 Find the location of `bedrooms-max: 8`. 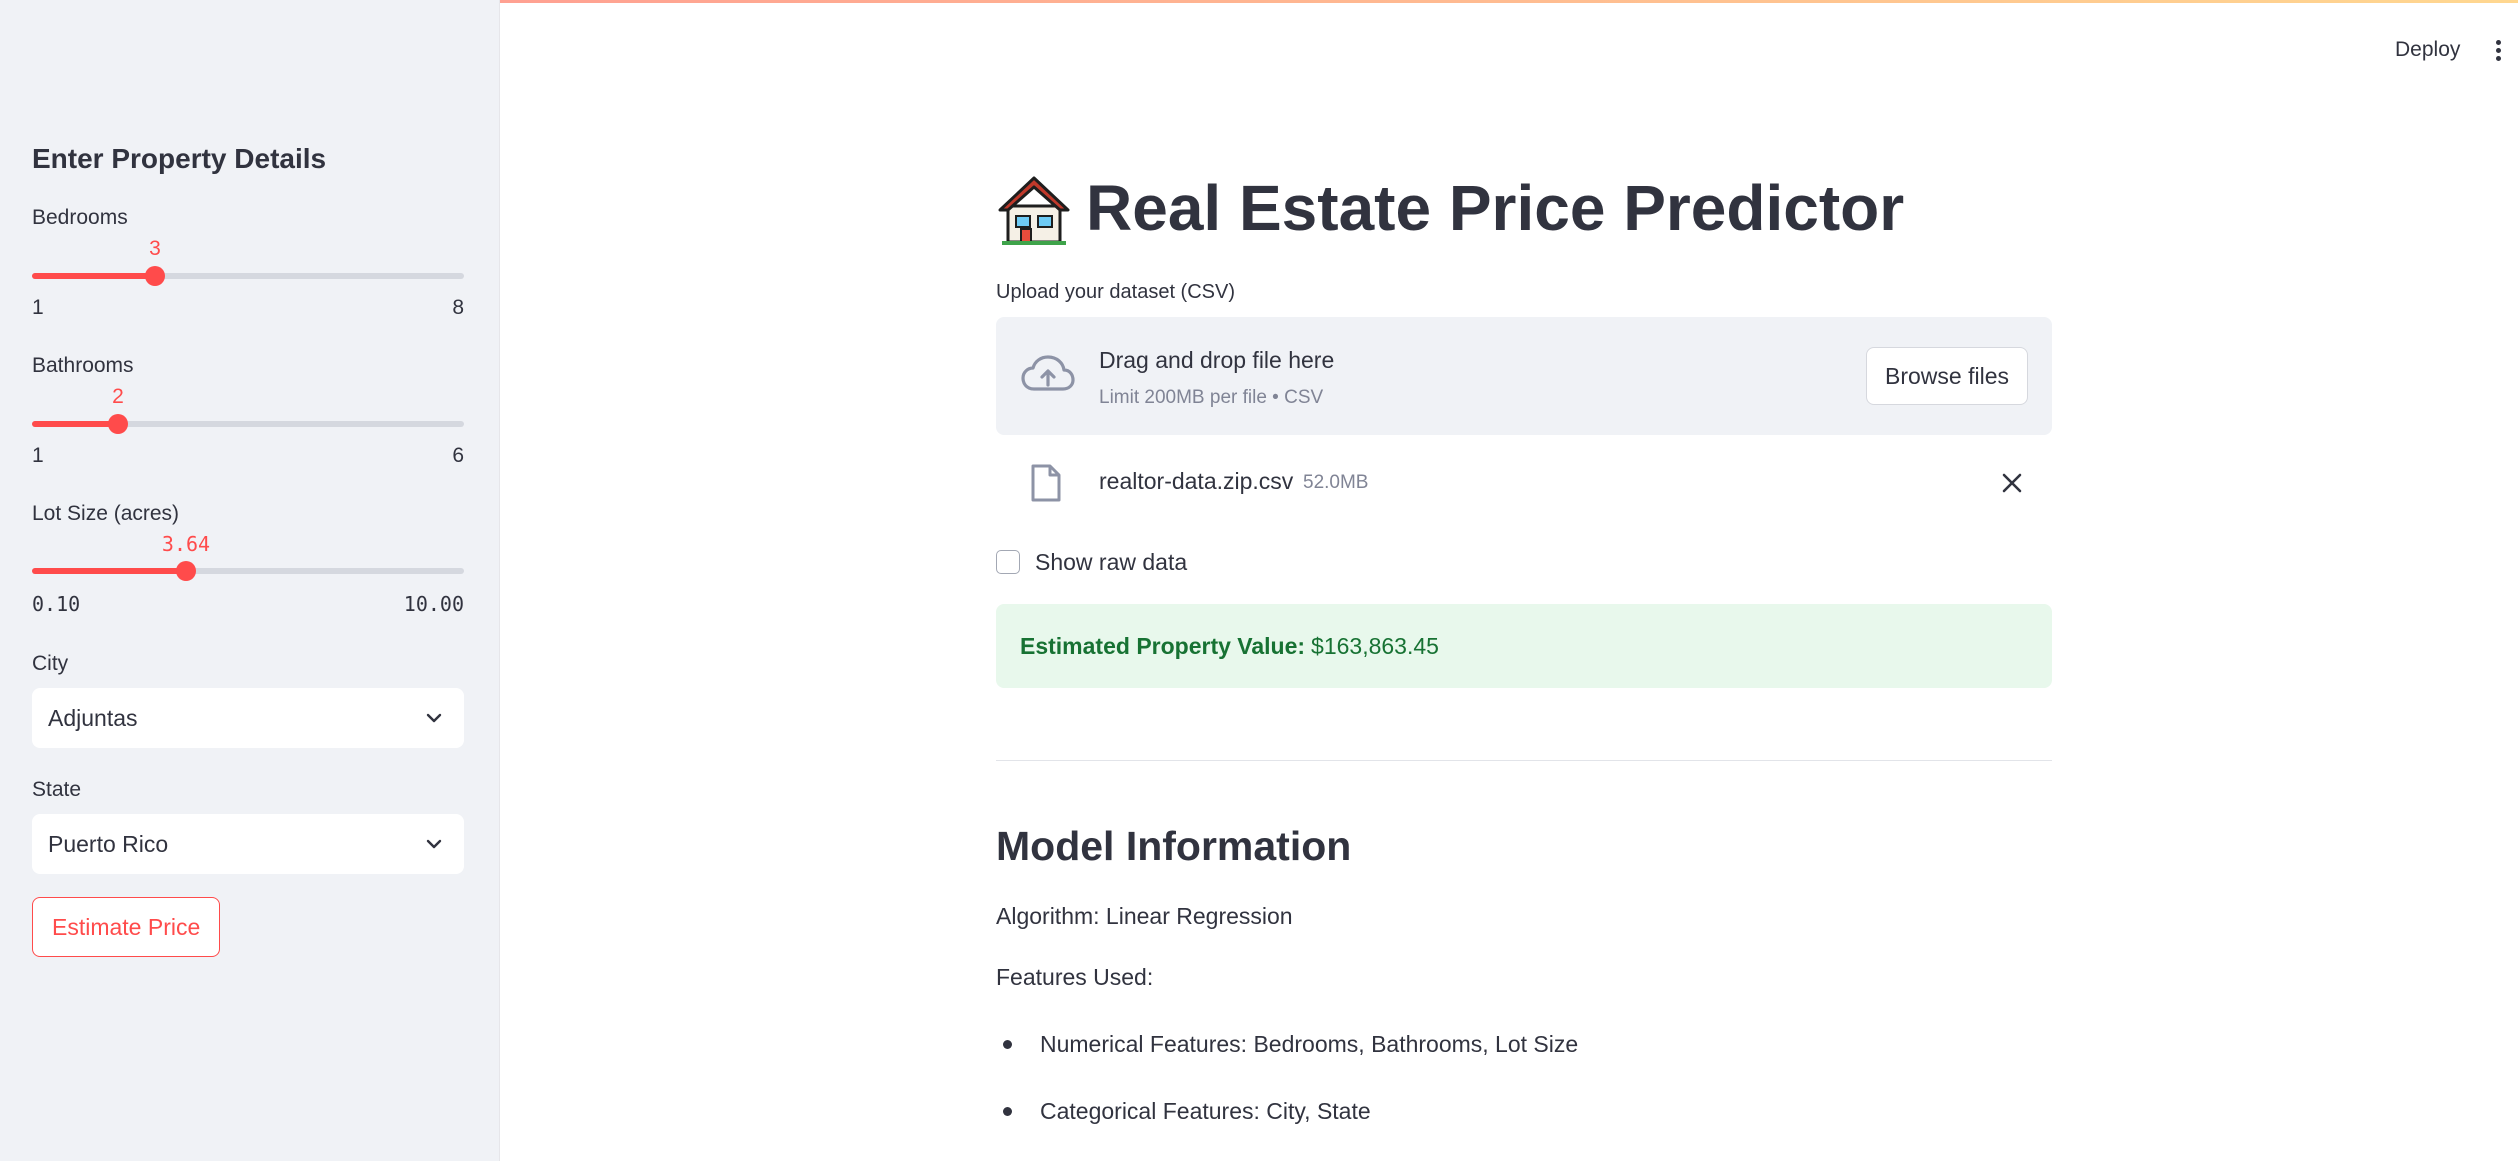

bedrooms-max: 8 is located at coordinates (458, 307).